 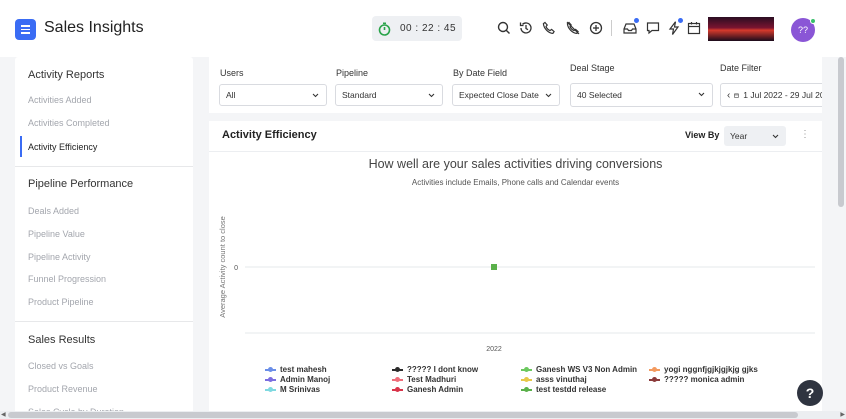 I want to click on vertical-scrollbar, so click(x=841, y=234).